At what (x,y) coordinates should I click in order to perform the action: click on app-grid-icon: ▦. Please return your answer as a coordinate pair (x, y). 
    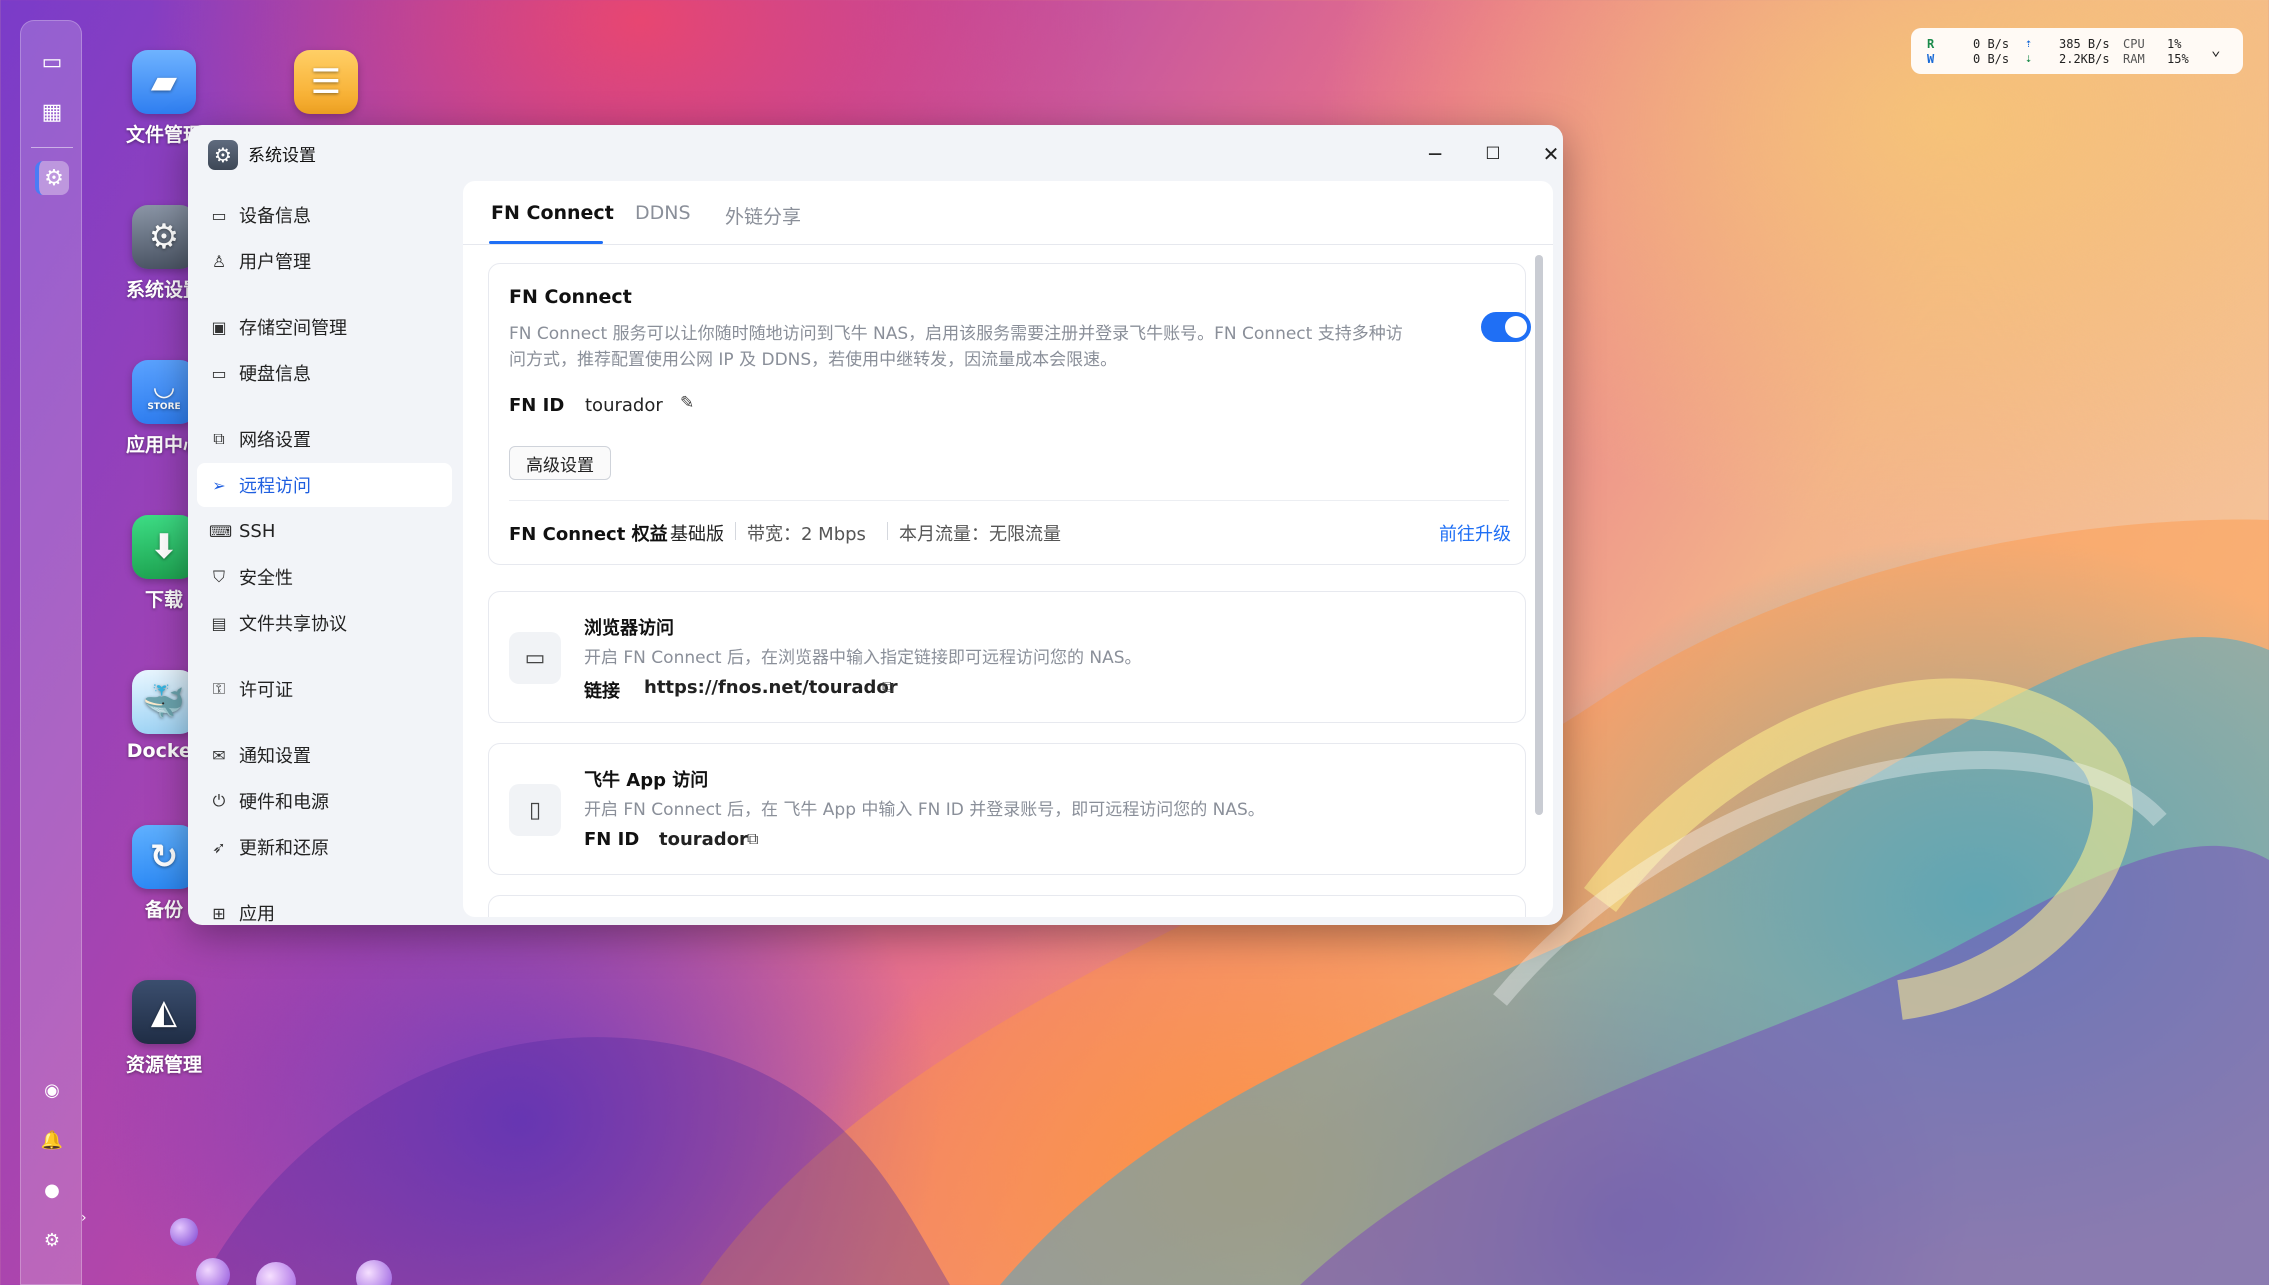
    Looking at the image, I should click on (52, 112).